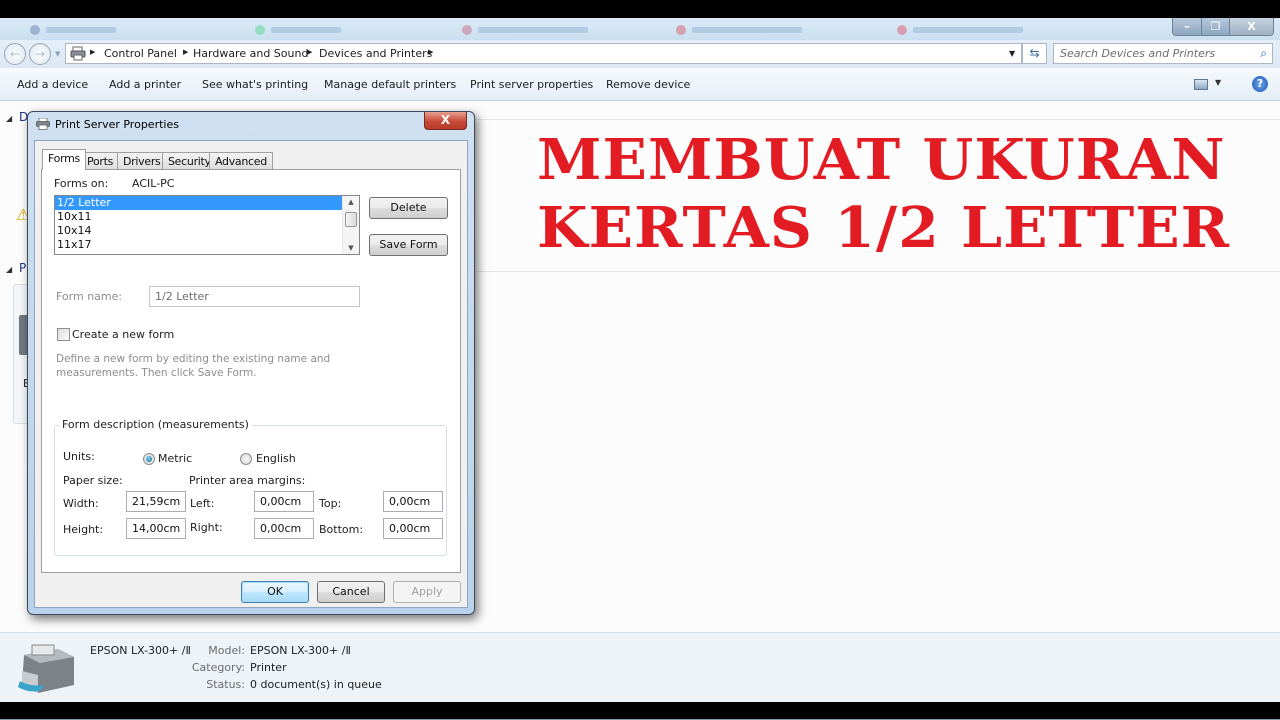 This screenshot has height=720, width=1280. Describe the element at coordinates (413, 528) in the screenshot. I see `bottom-margin-input: 0,00cm` at that location.